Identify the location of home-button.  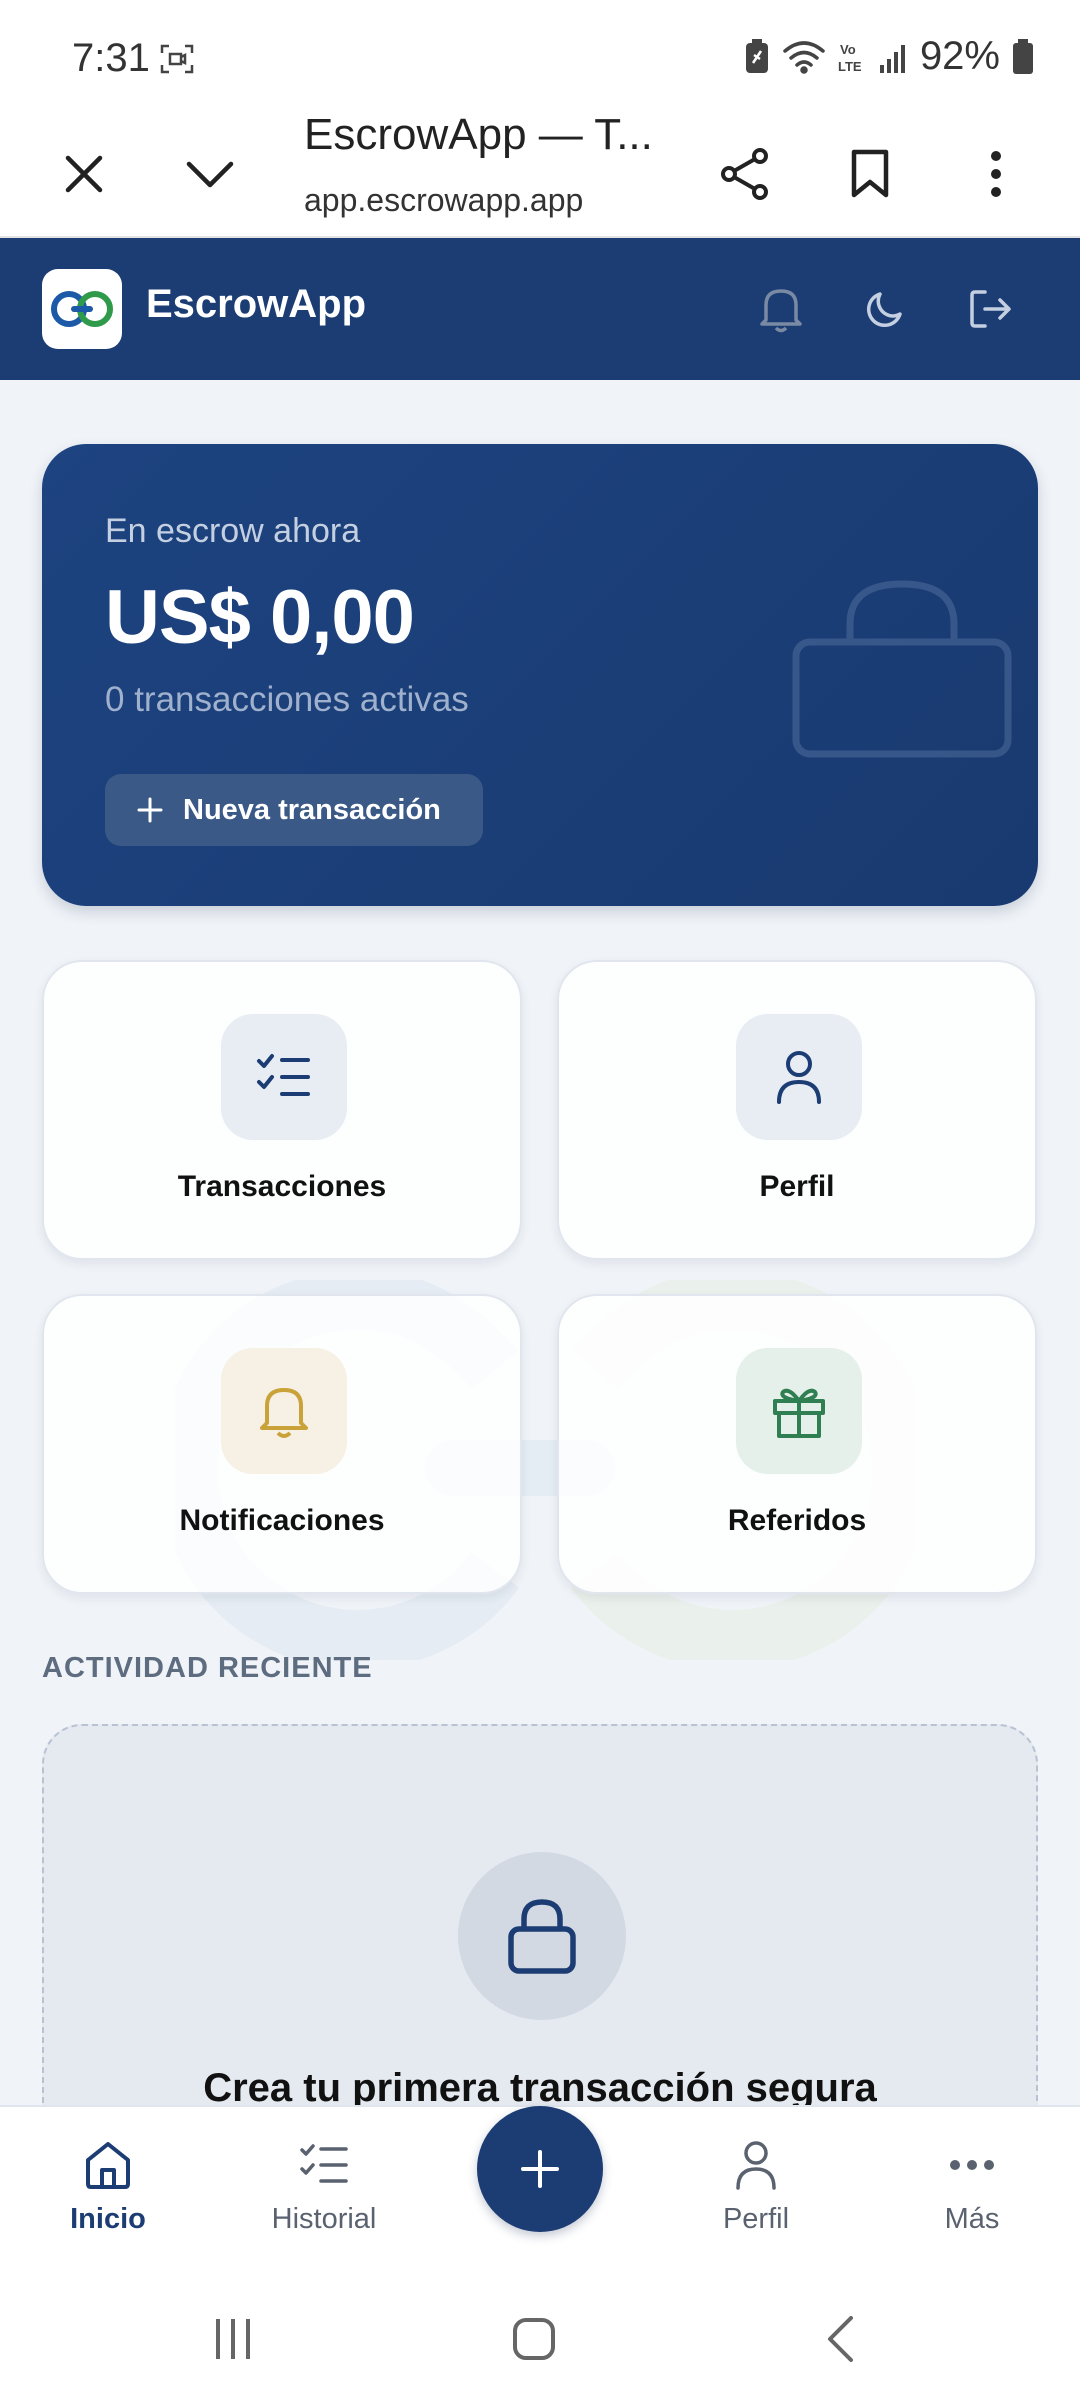
(534, 2339).